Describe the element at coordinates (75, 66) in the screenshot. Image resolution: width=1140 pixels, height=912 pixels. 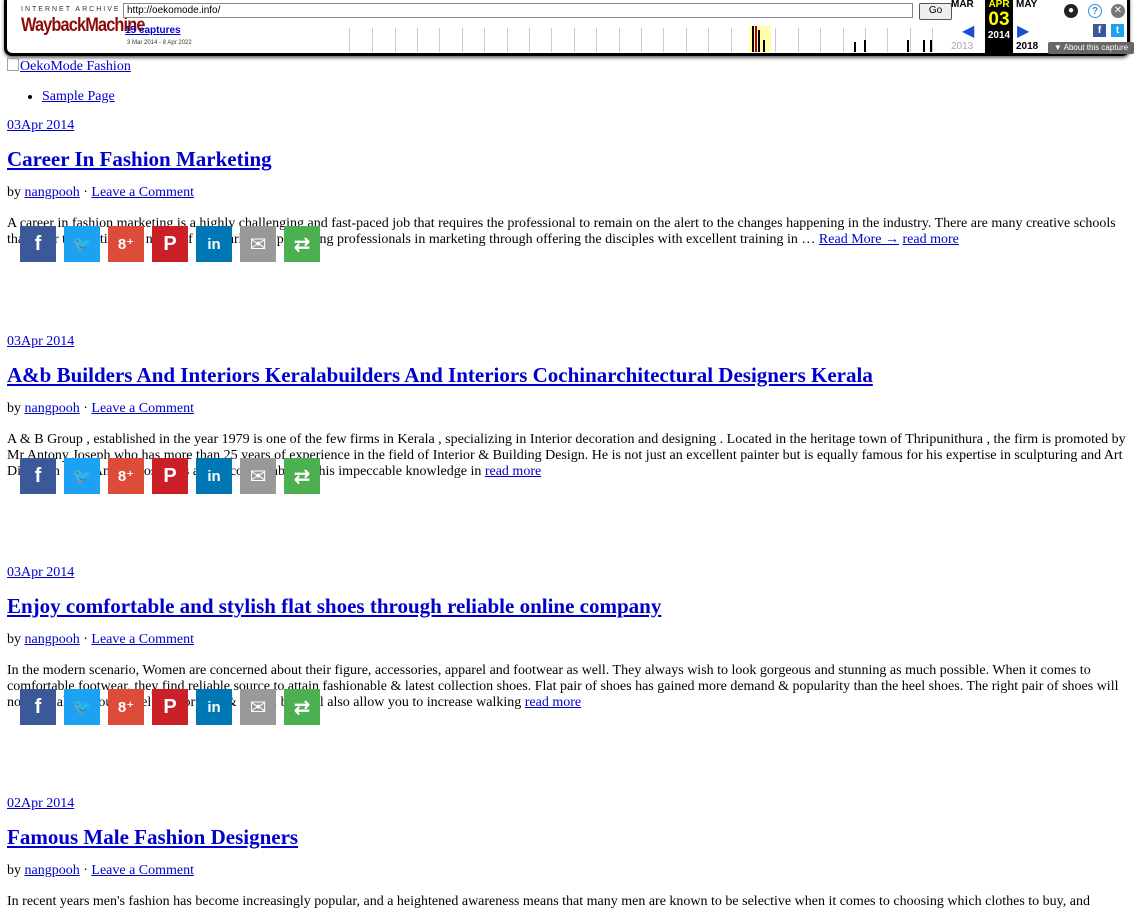
I see `site-logo-alt-link: OekoMode Fashion` at that location.